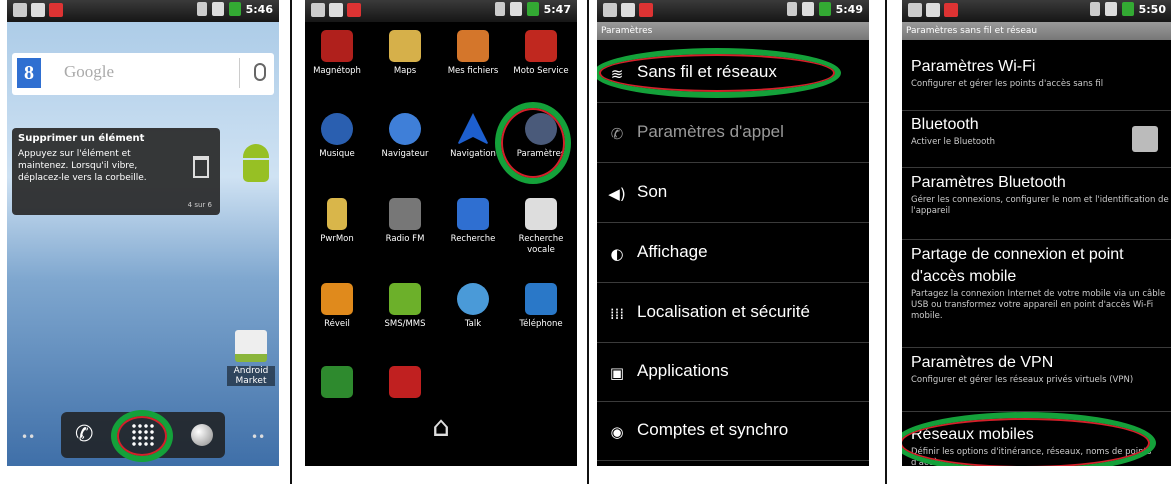 This screenshot has width=1171, height=484. What do you see at coordinates (337, 129) in the screenshot?
I see `music-icon` at bounding box center [337, 129].